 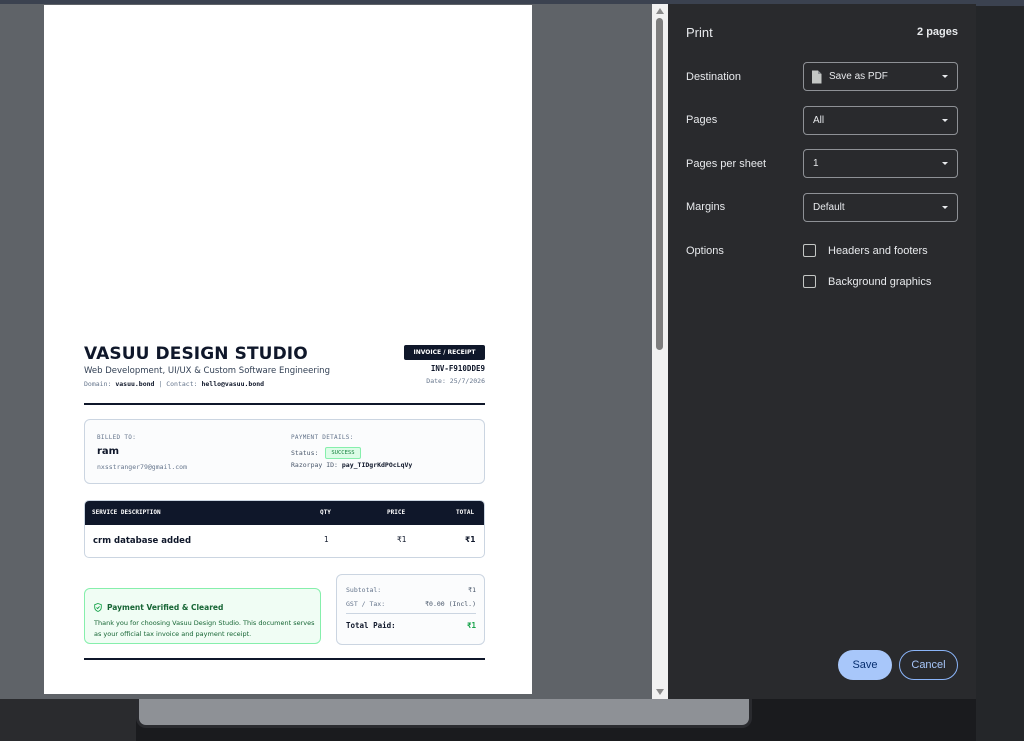 I want to click on pages-per-sheet-select: 1, so click(x=880, y=163).